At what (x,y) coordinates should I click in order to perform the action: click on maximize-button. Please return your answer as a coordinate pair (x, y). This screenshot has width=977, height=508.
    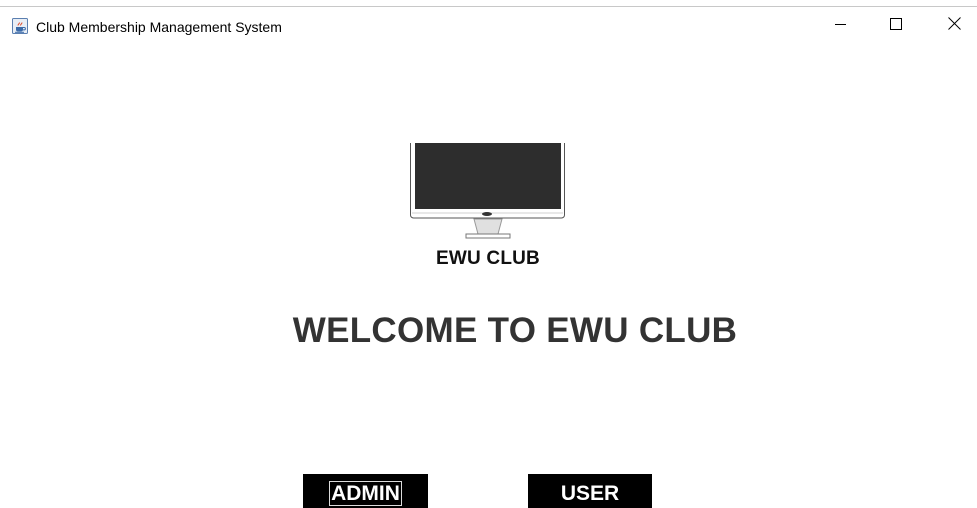
    Looking at the image, I should click on (896, 26).